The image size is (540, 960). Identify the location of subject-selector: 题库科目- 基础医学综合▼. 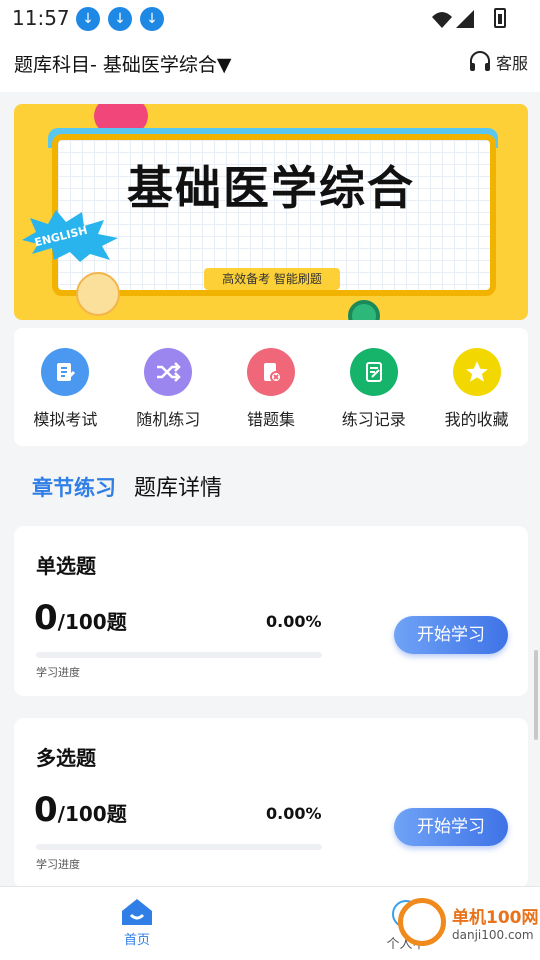
(123, 63).